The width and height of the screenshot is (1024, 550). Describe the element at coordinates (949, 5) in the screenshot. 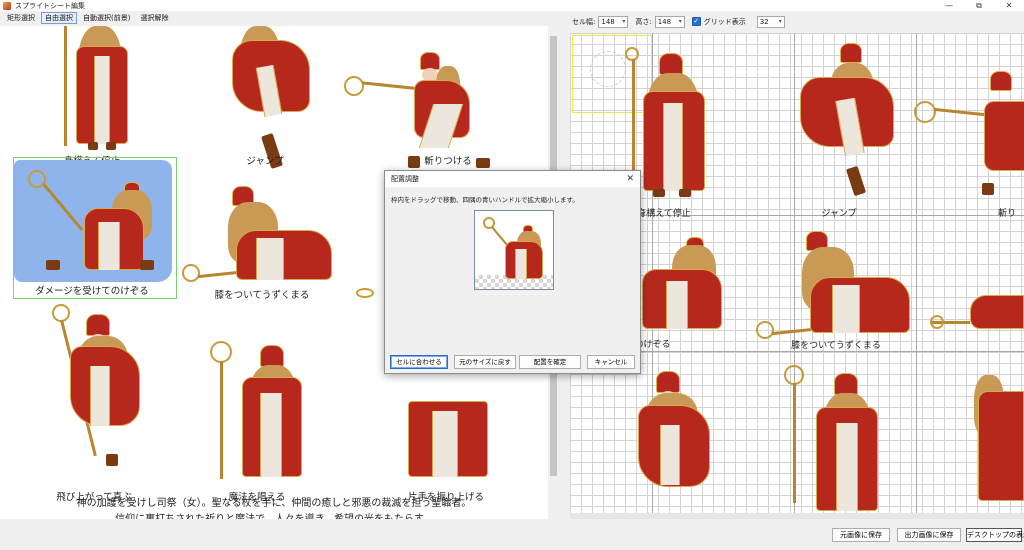

I see `minimize-icon: —` at that location.